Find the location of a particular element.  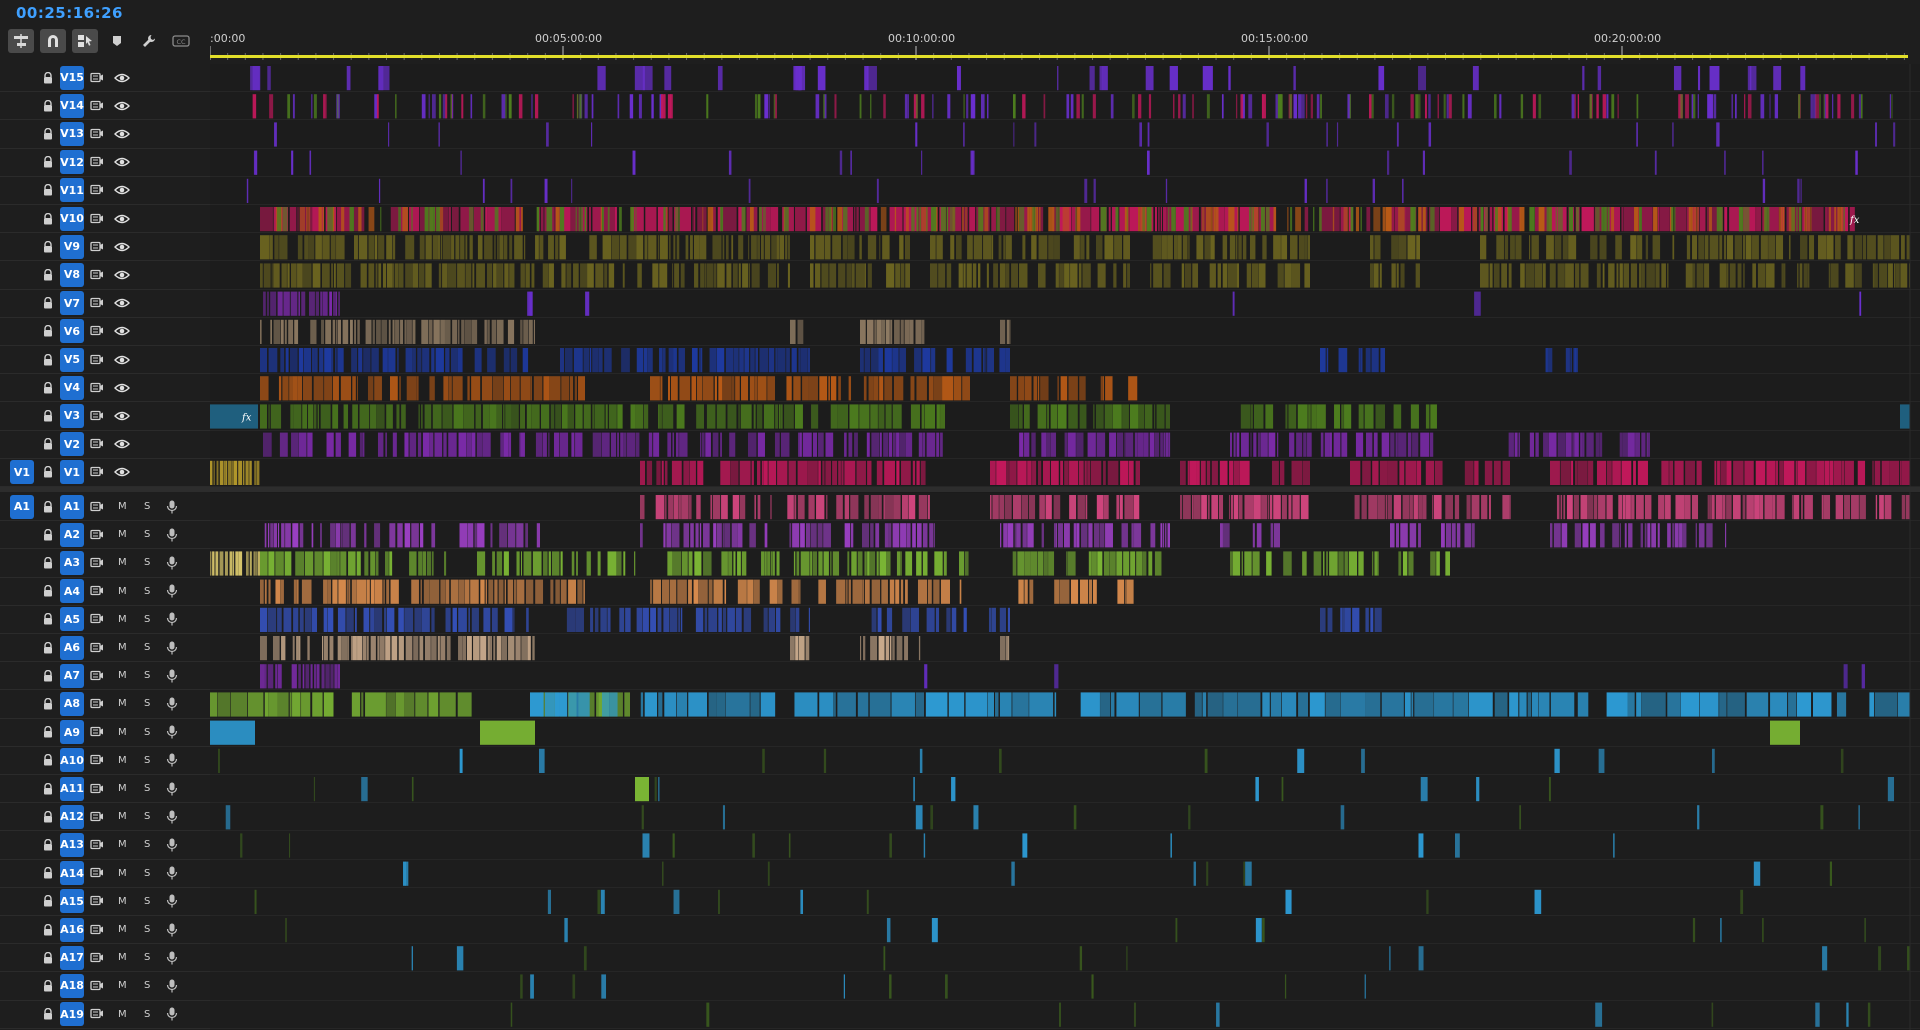

track-target-a13: A13 is located at coordinates (72, 844).